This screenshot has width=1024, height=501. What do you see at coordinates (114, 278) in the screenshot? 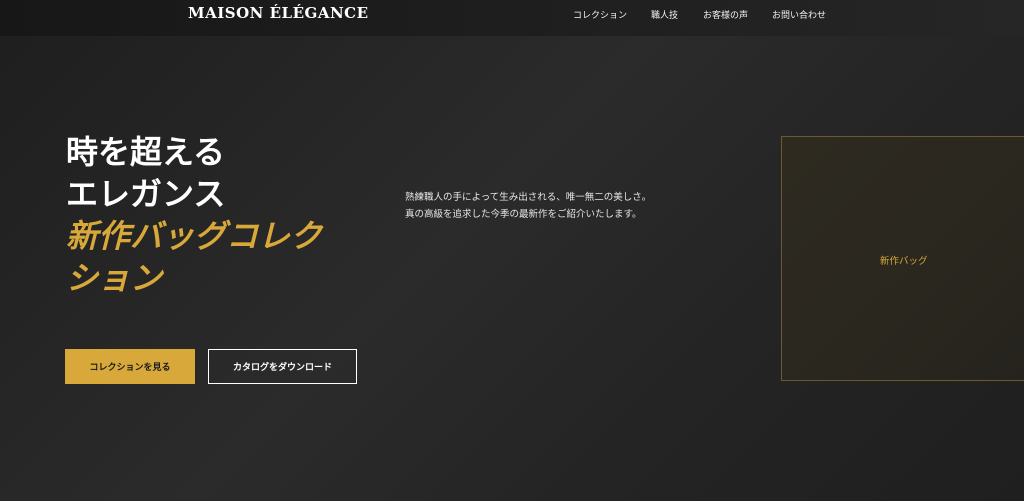
I see `hero-highlight-line-2: ション` at bounding box center [114, 278].